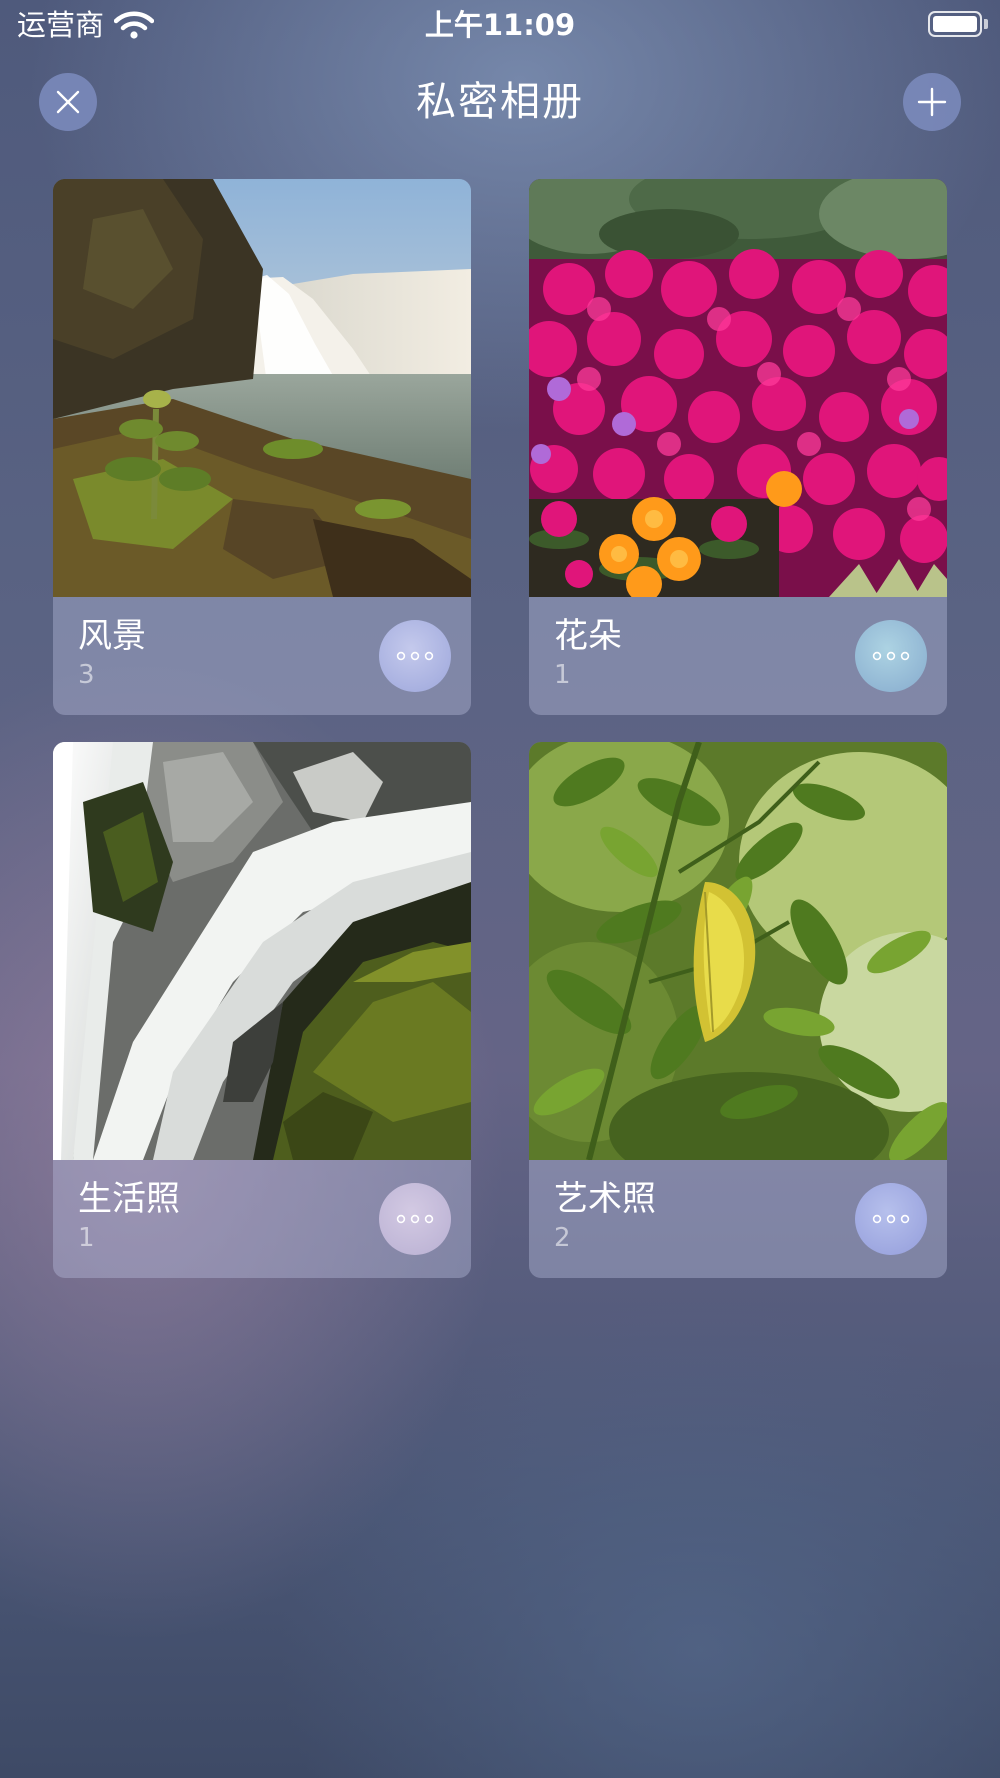 The height and width of the screenshot is (1778, 1000). What do you see at coordinates (986, 24) in the screenshot?
I see `battery-tip` at bounding box center [986, 24].